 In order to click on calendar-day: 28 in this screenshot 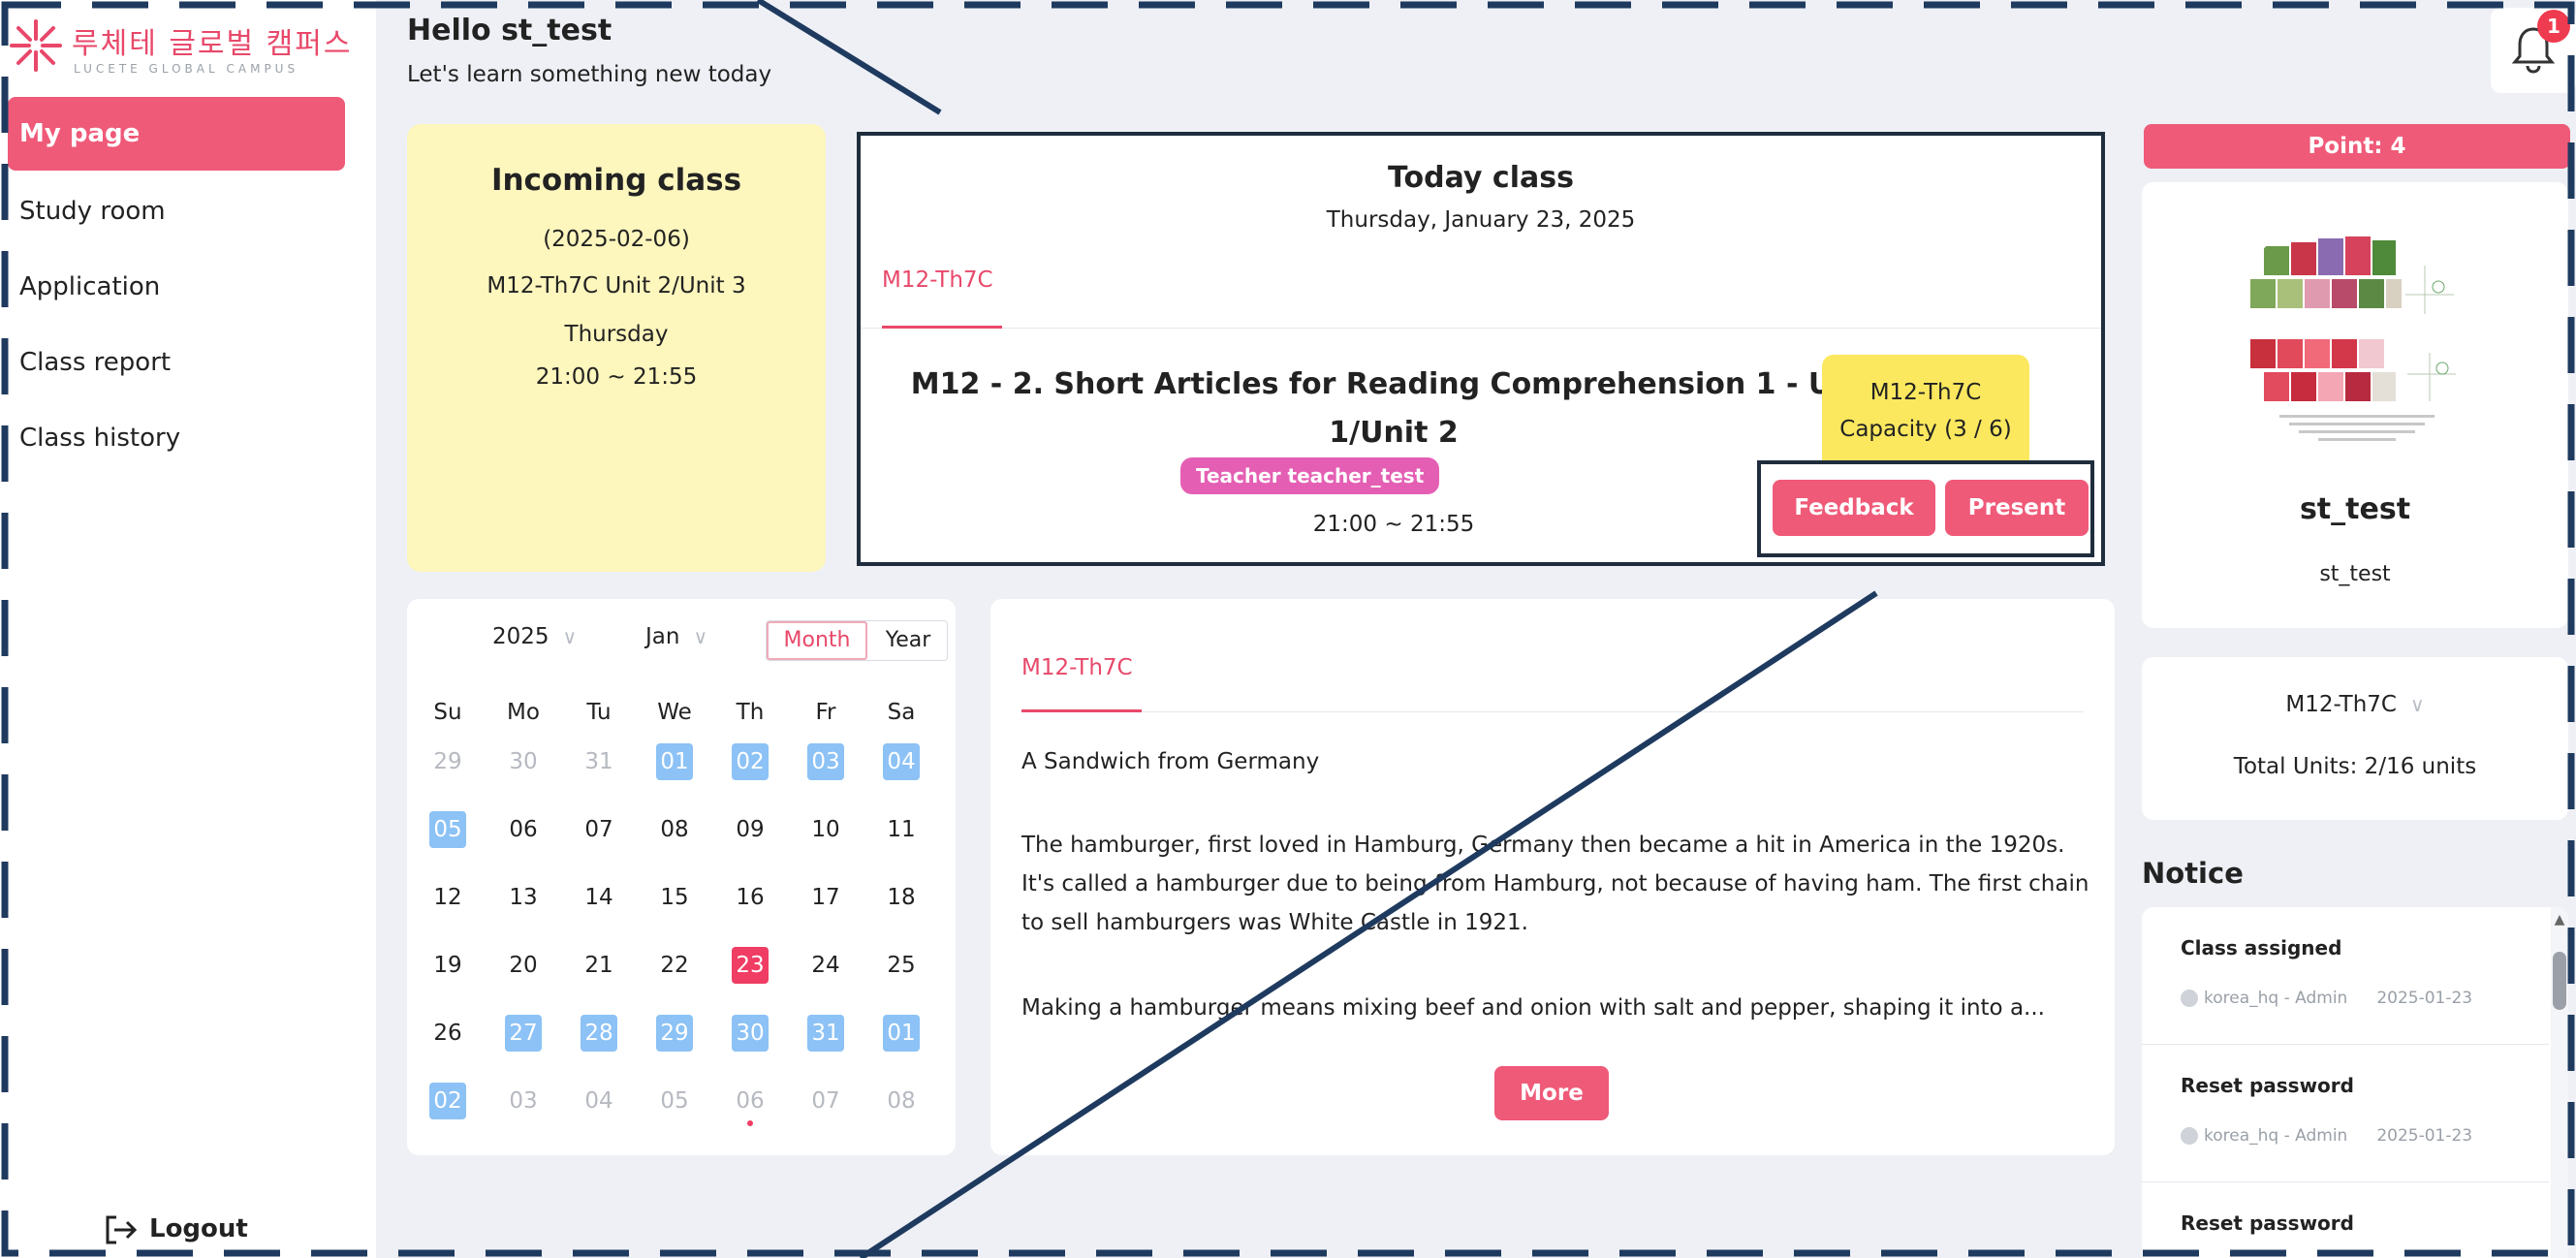, I will do `click(599, 1034)`.